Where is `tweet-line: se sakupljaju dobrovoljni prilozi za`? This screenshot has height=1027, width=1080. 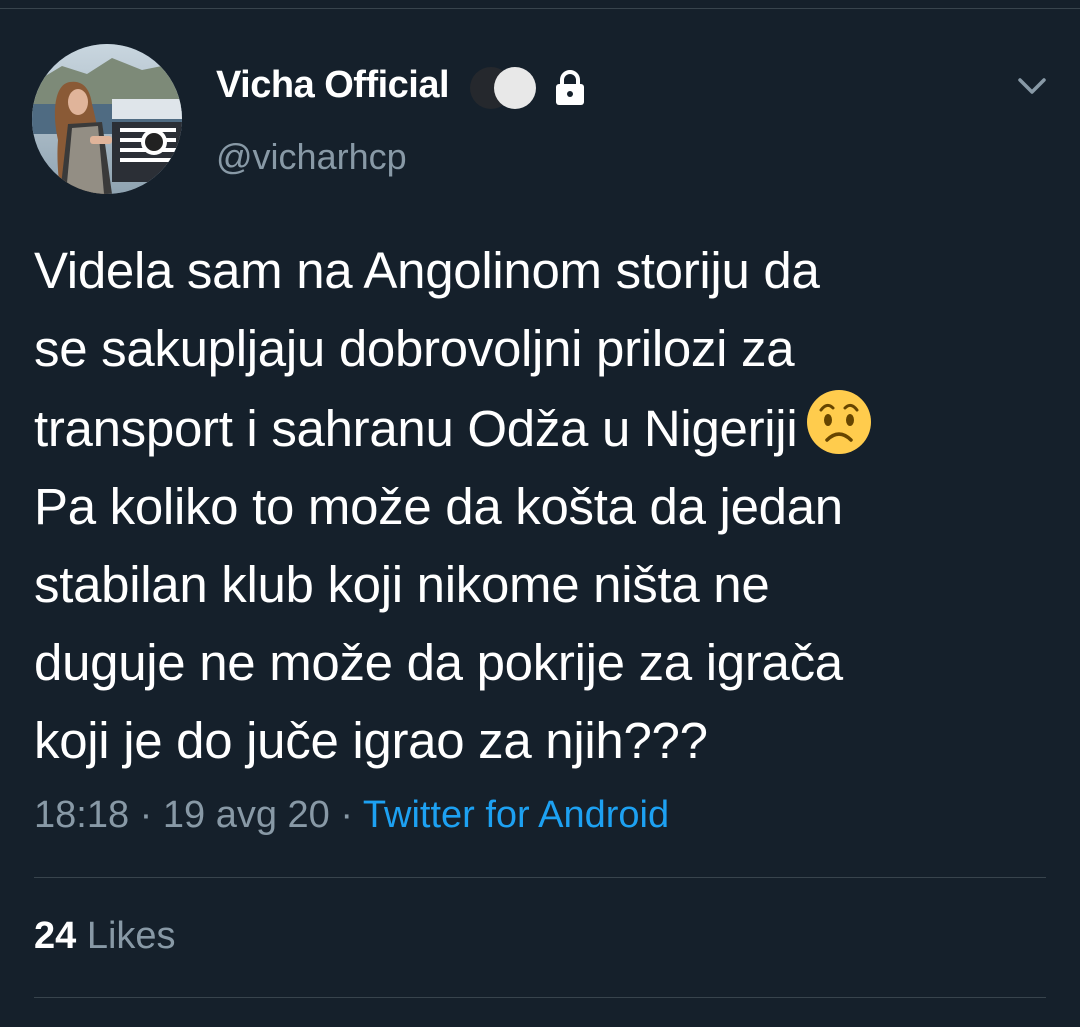 tweet-line: se sakupljaju dobrovoljni prilozi za is located at coordinates (414, 348).